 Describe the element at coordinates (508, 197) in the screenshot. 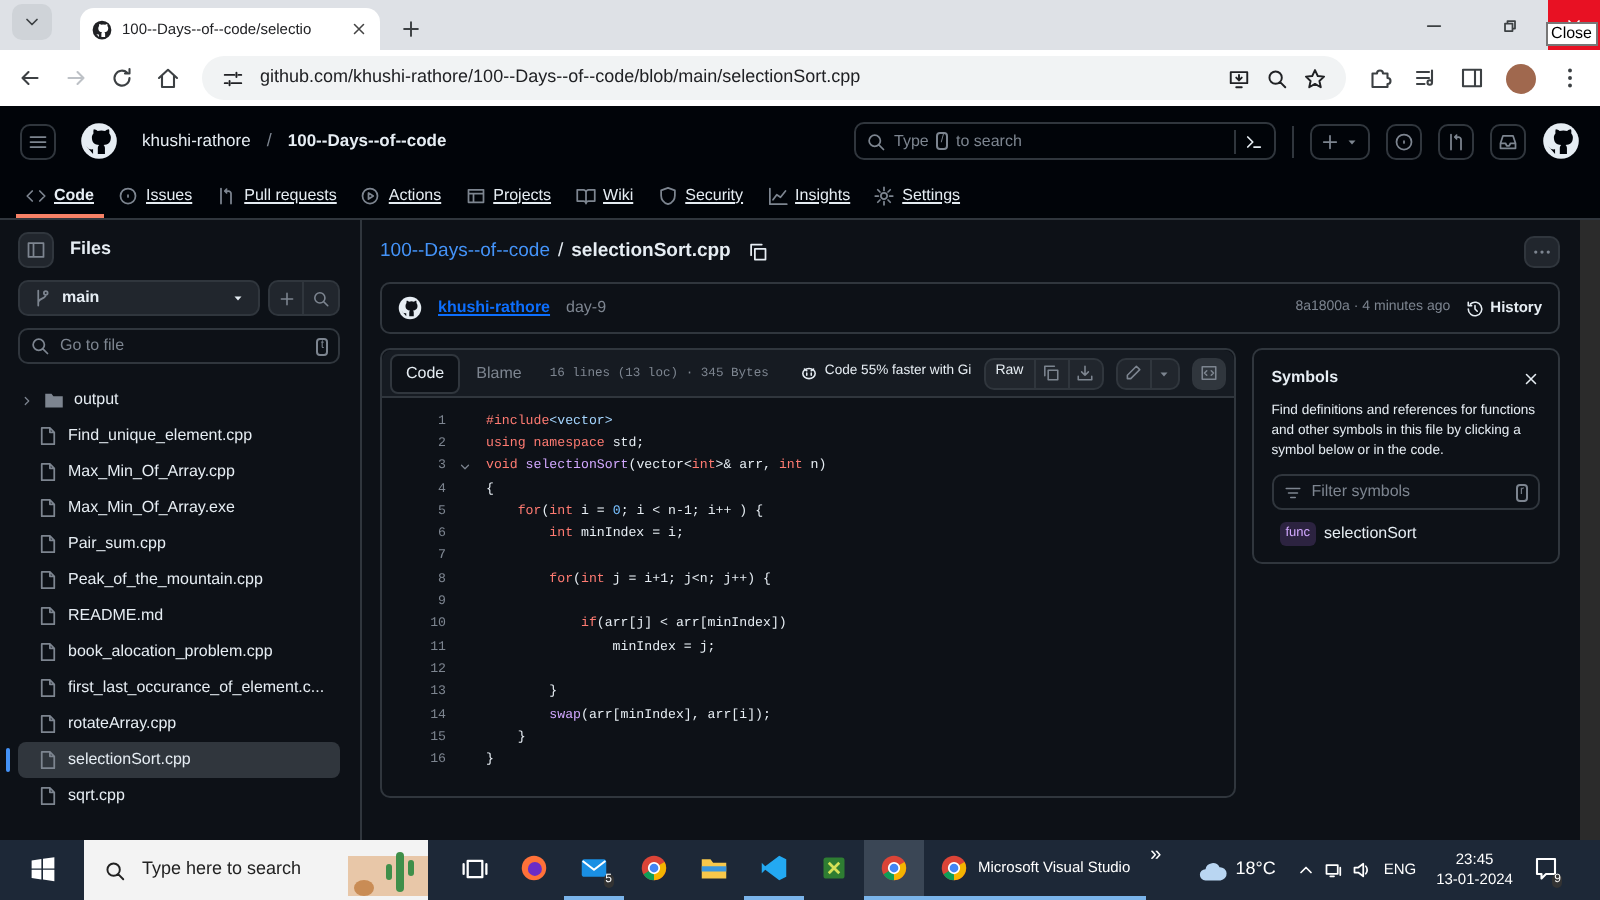

I see `repo-tab: Projects` at that location.